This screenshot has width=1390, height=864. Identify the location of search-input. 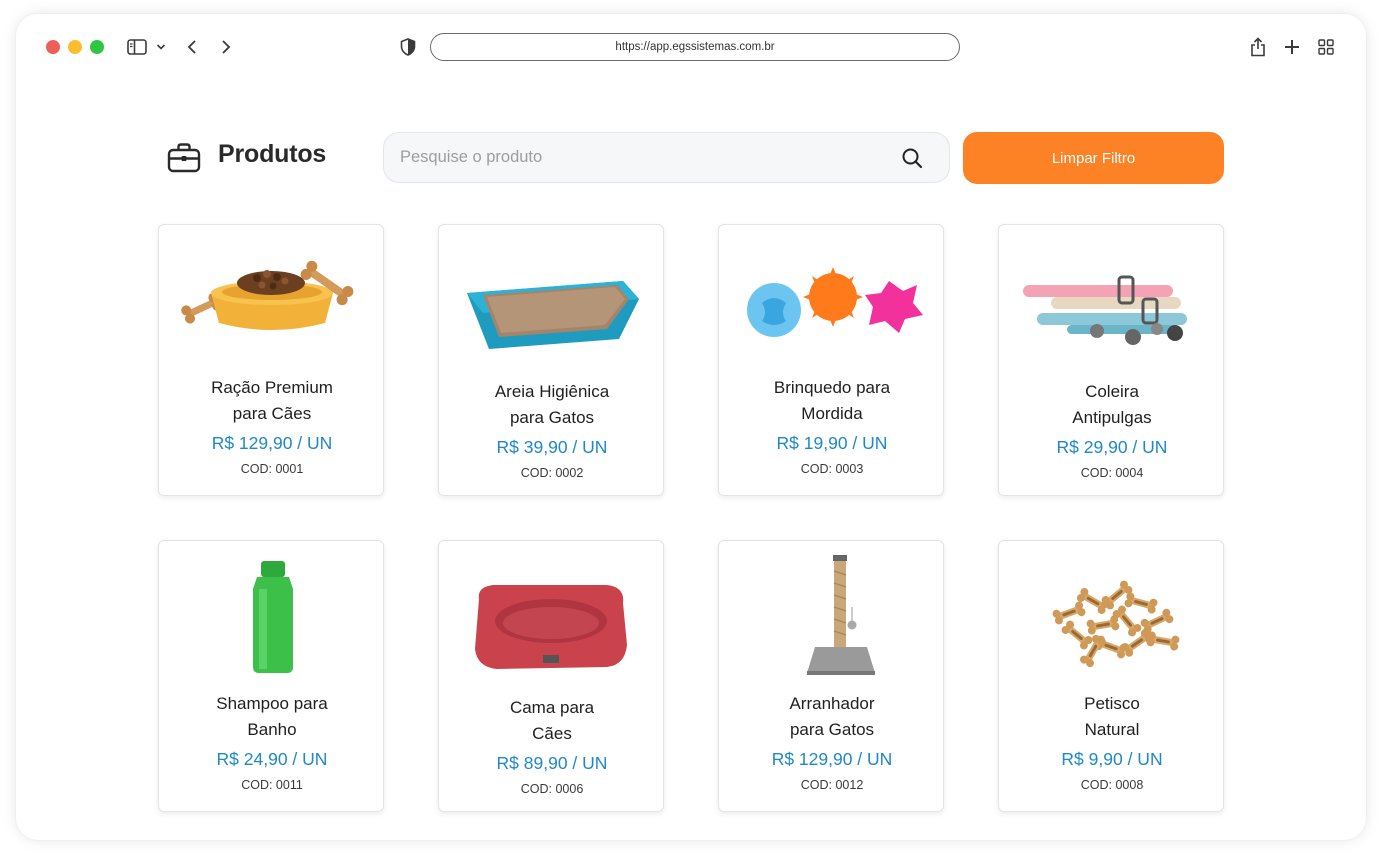
(642, 157).